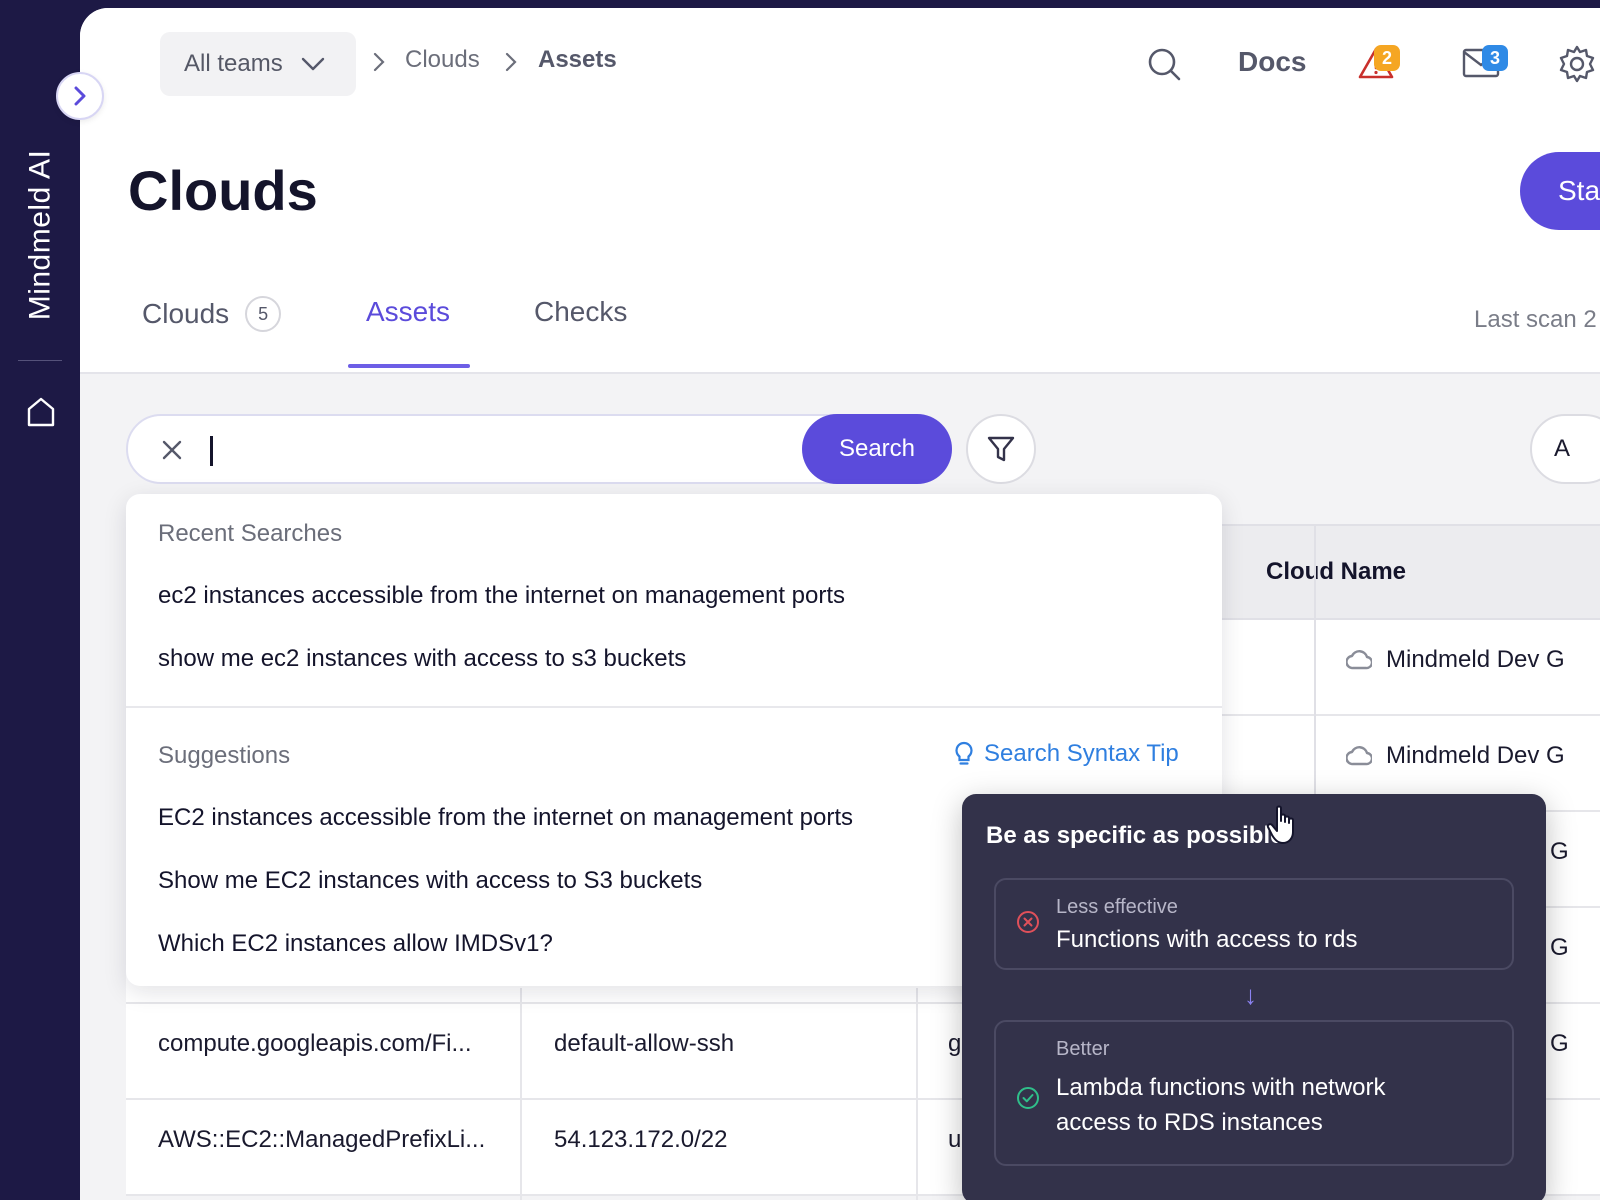 This screenshot has width=1600, height=1200. I want to click on column-header-cloud-name: Cloud Name, so click(1336, 572).